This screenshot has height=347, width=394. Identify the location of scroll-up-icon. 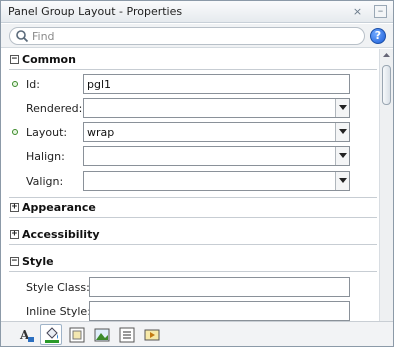
(386, 55).